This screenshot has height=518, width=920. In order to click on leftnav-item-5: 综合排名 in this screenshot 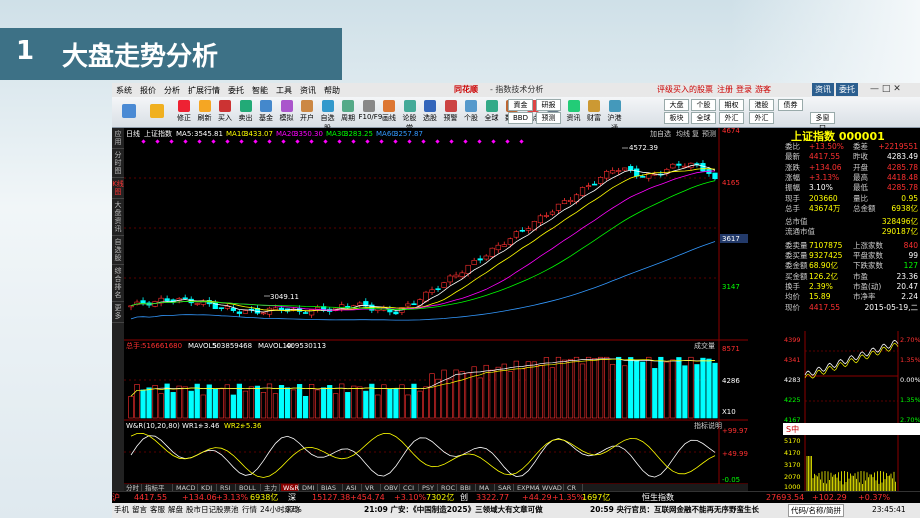, I will do `click(118, 283)`.